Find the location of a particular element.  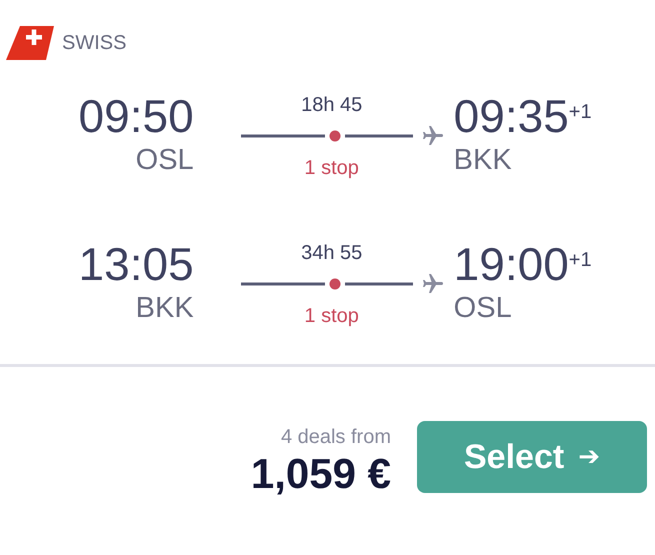

arrow-icon: ➔ is located at coordinates (589, 457).